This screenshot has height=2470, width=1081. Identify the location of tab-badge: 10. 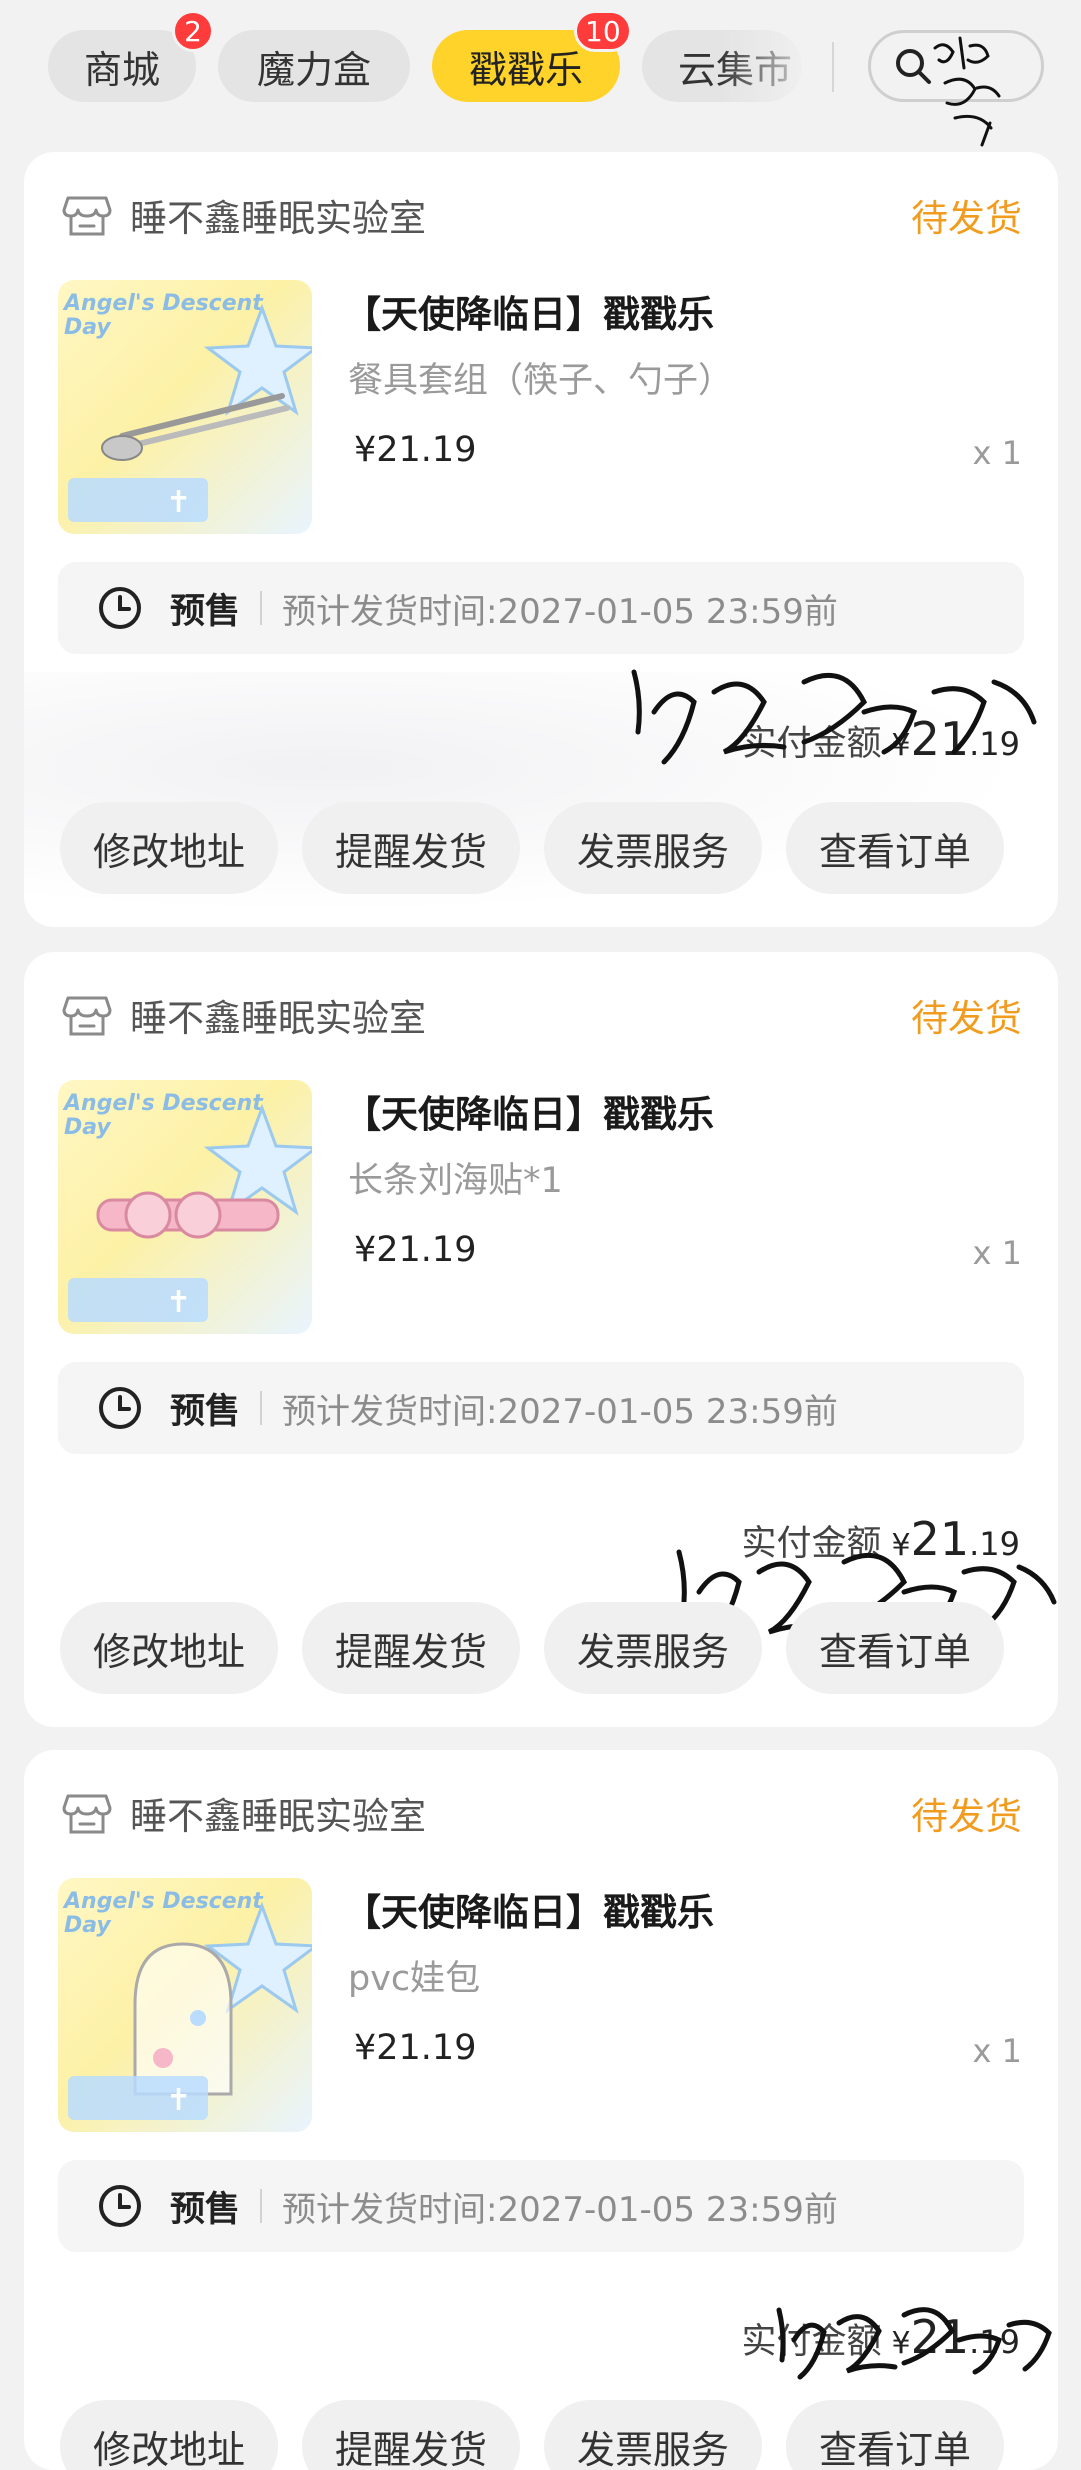
(603, 31).